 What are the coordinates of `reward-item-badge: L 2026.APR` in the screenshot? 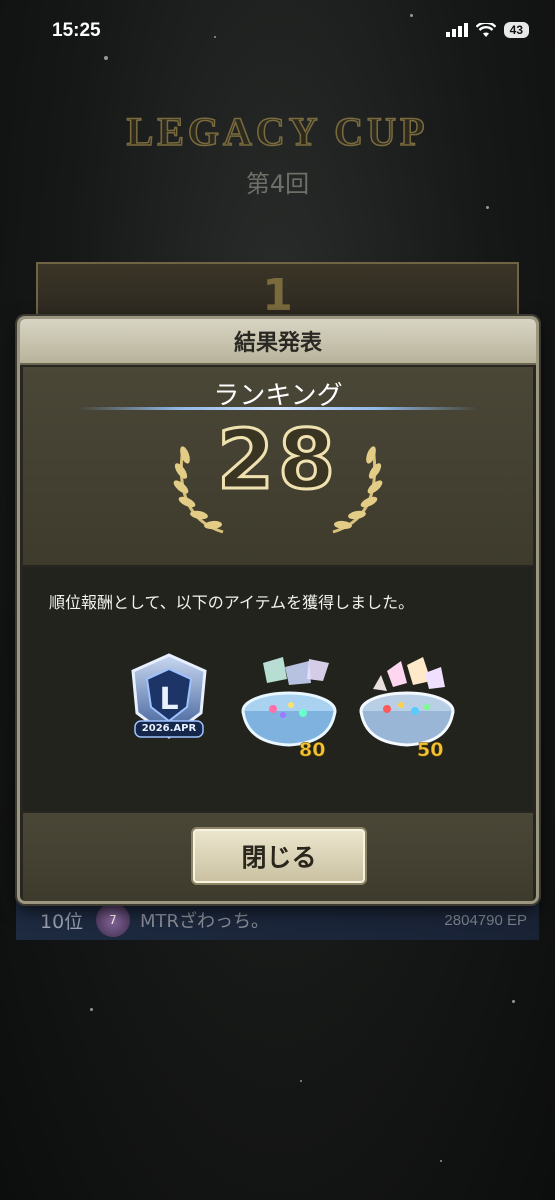 It's located at (169, 699).